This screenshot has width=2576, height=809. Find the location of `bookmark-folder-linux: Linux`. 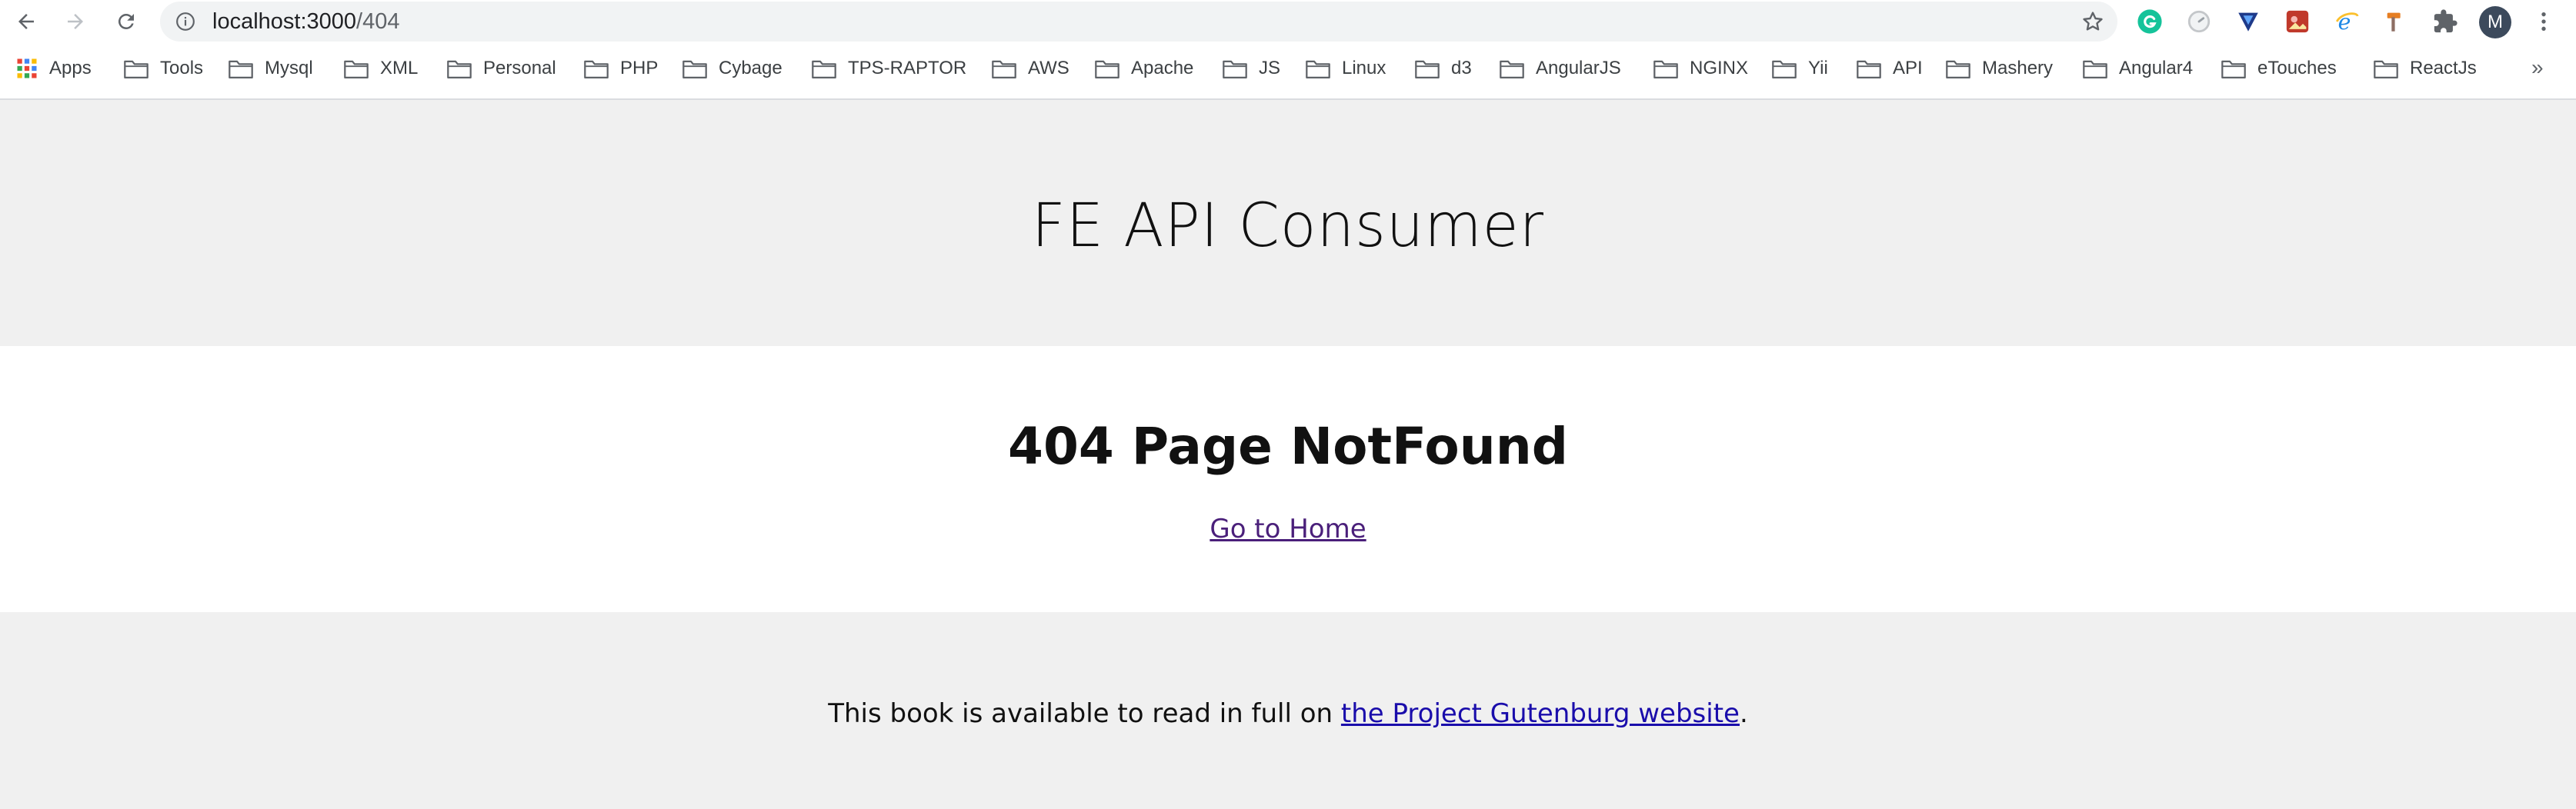

bookmark-folder-linux: Linux is located at coordinates (1345, 68).